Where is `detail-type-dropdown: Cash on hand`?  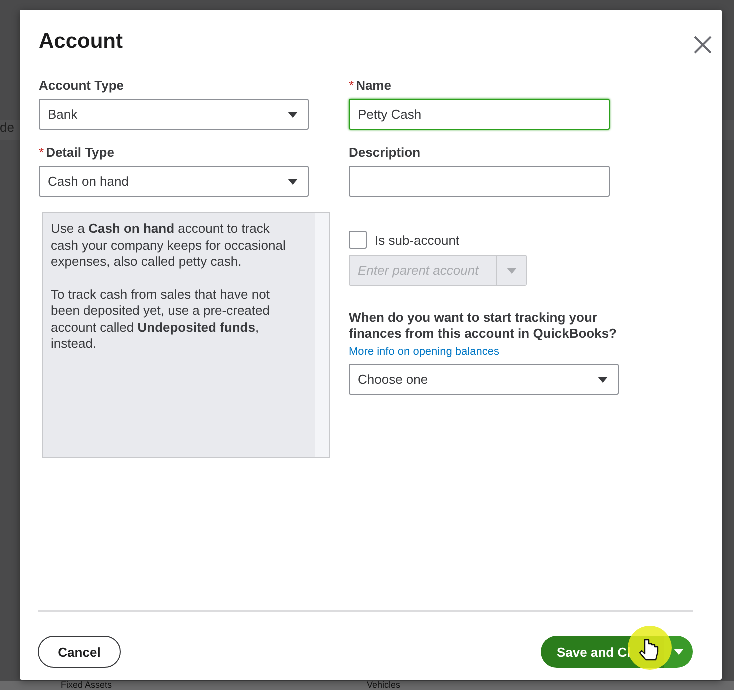 detail-type-dropdown: Cash on hand is located at coordinates (174, 181).